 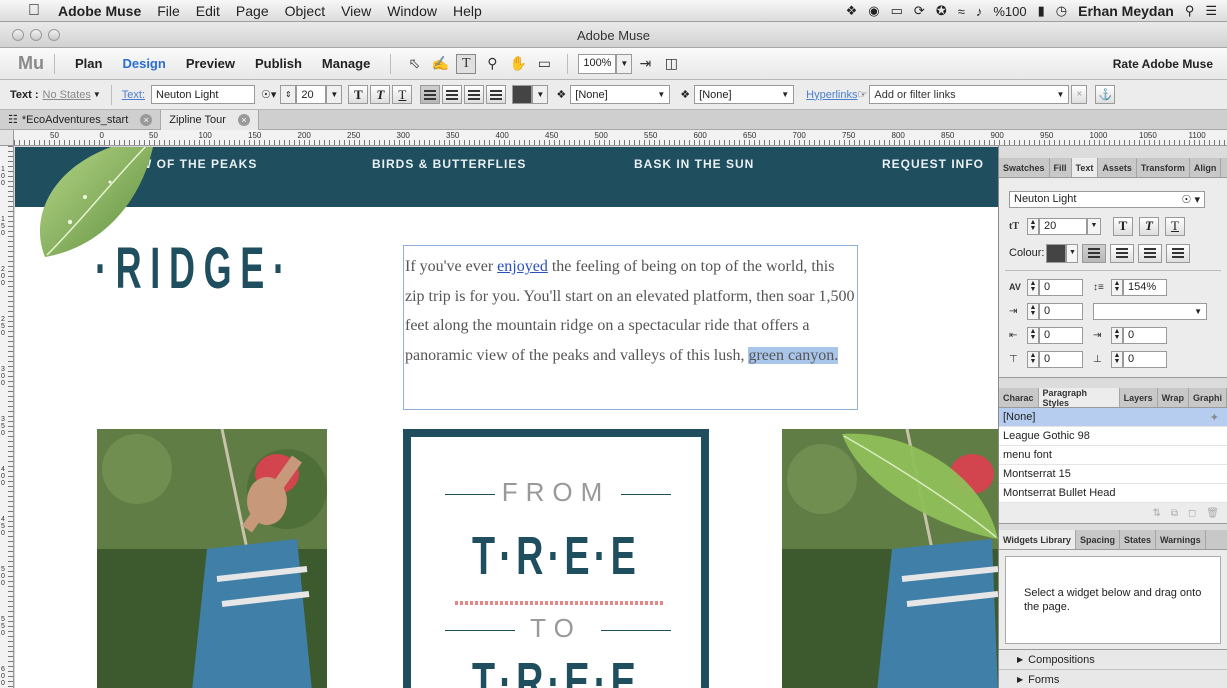 I want to click on airplay-icon: ▭, so click(x=897, y=11).